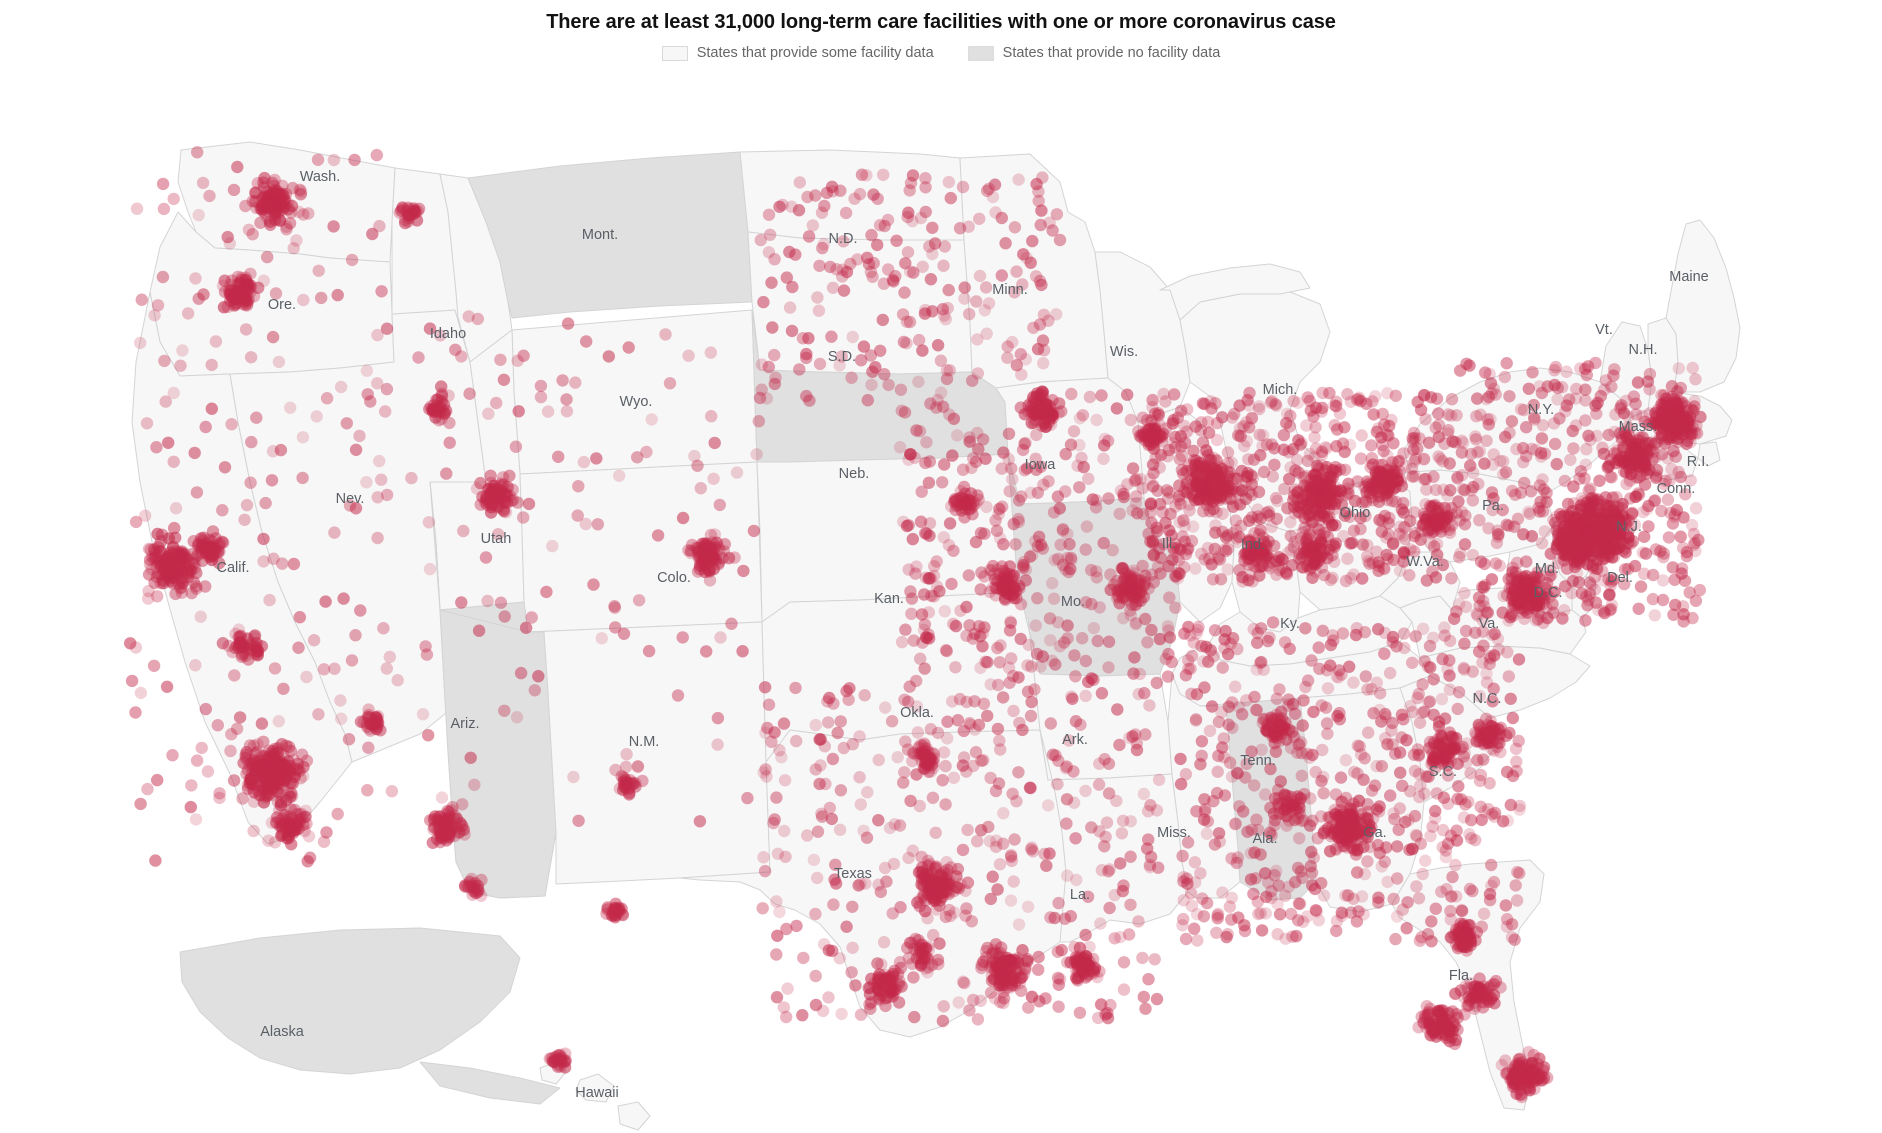 This screenshot has height=1133, width=1882. Describe the element at coordinates (649, 753) in the screenshot. I see `state-shape-newmexico` at that location.